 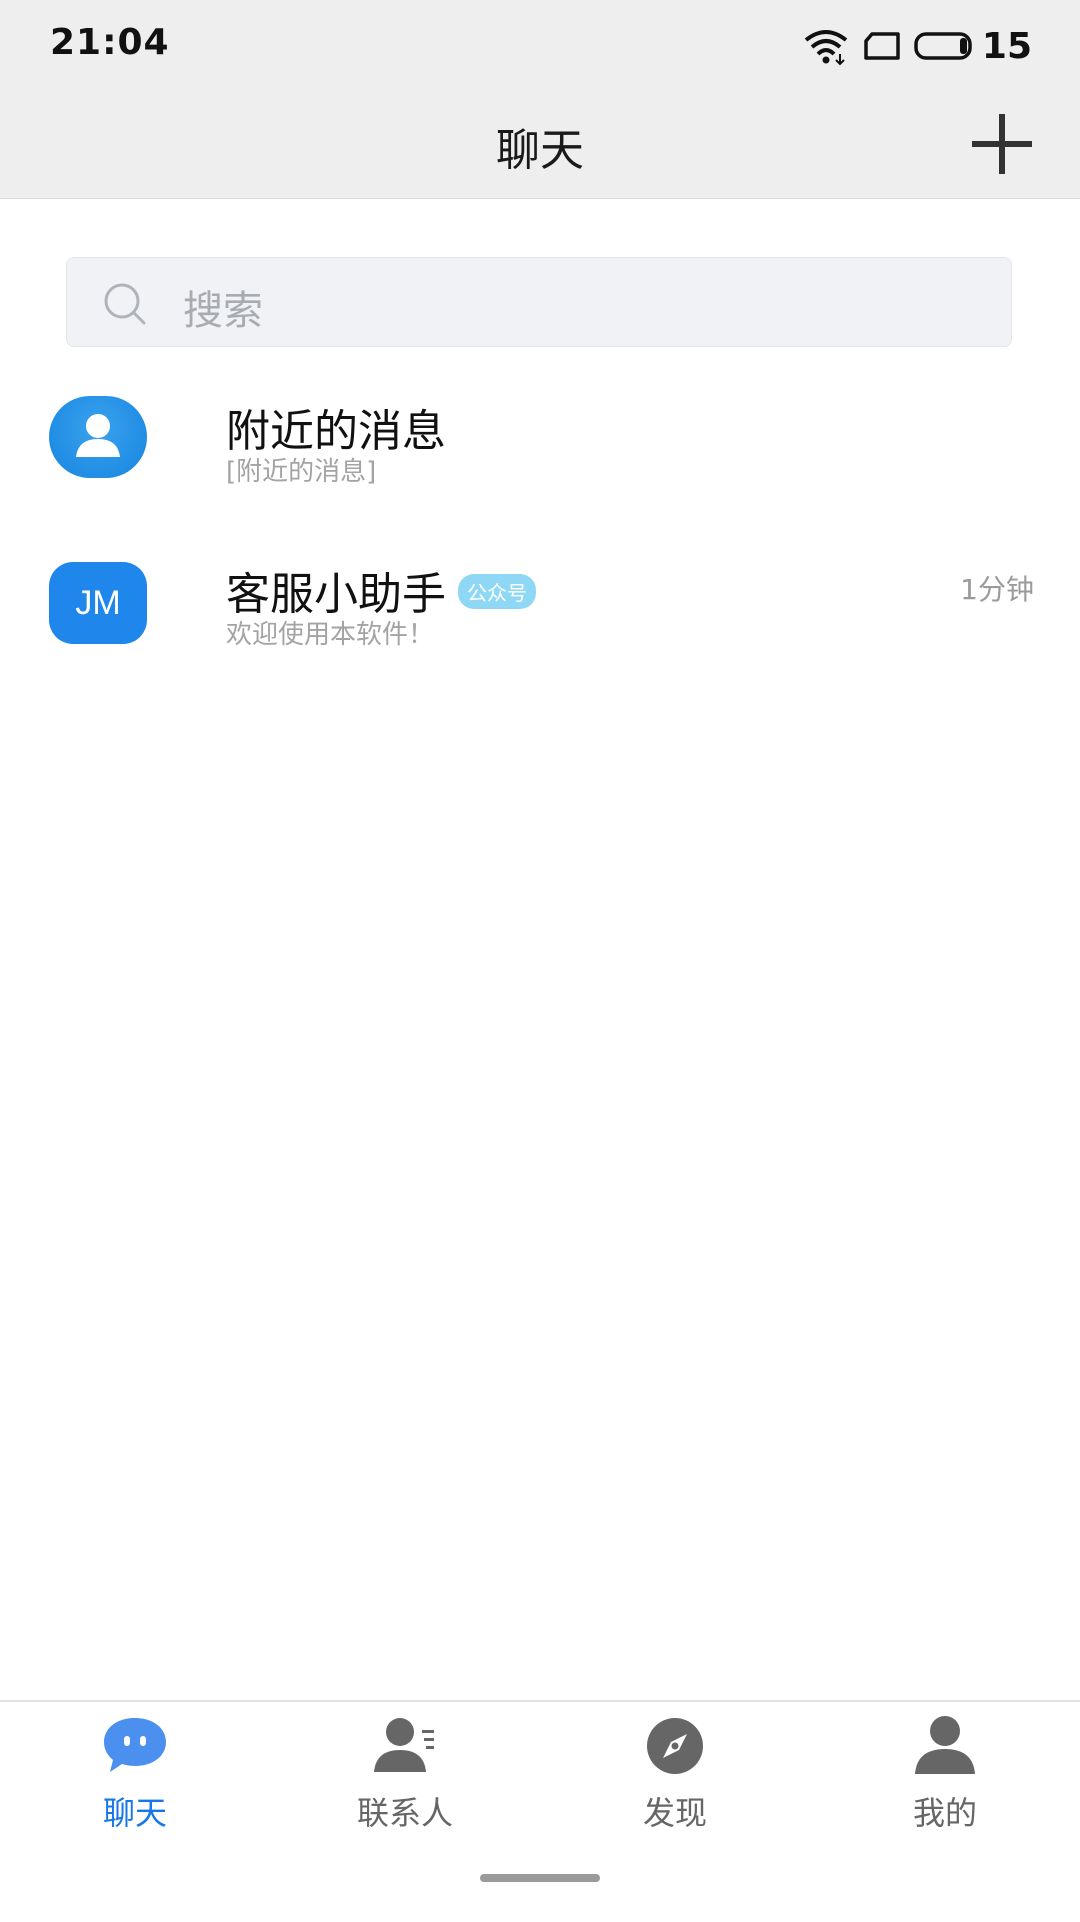 I want to click on tab-label: 联系人, so click(x=404, y=1813).